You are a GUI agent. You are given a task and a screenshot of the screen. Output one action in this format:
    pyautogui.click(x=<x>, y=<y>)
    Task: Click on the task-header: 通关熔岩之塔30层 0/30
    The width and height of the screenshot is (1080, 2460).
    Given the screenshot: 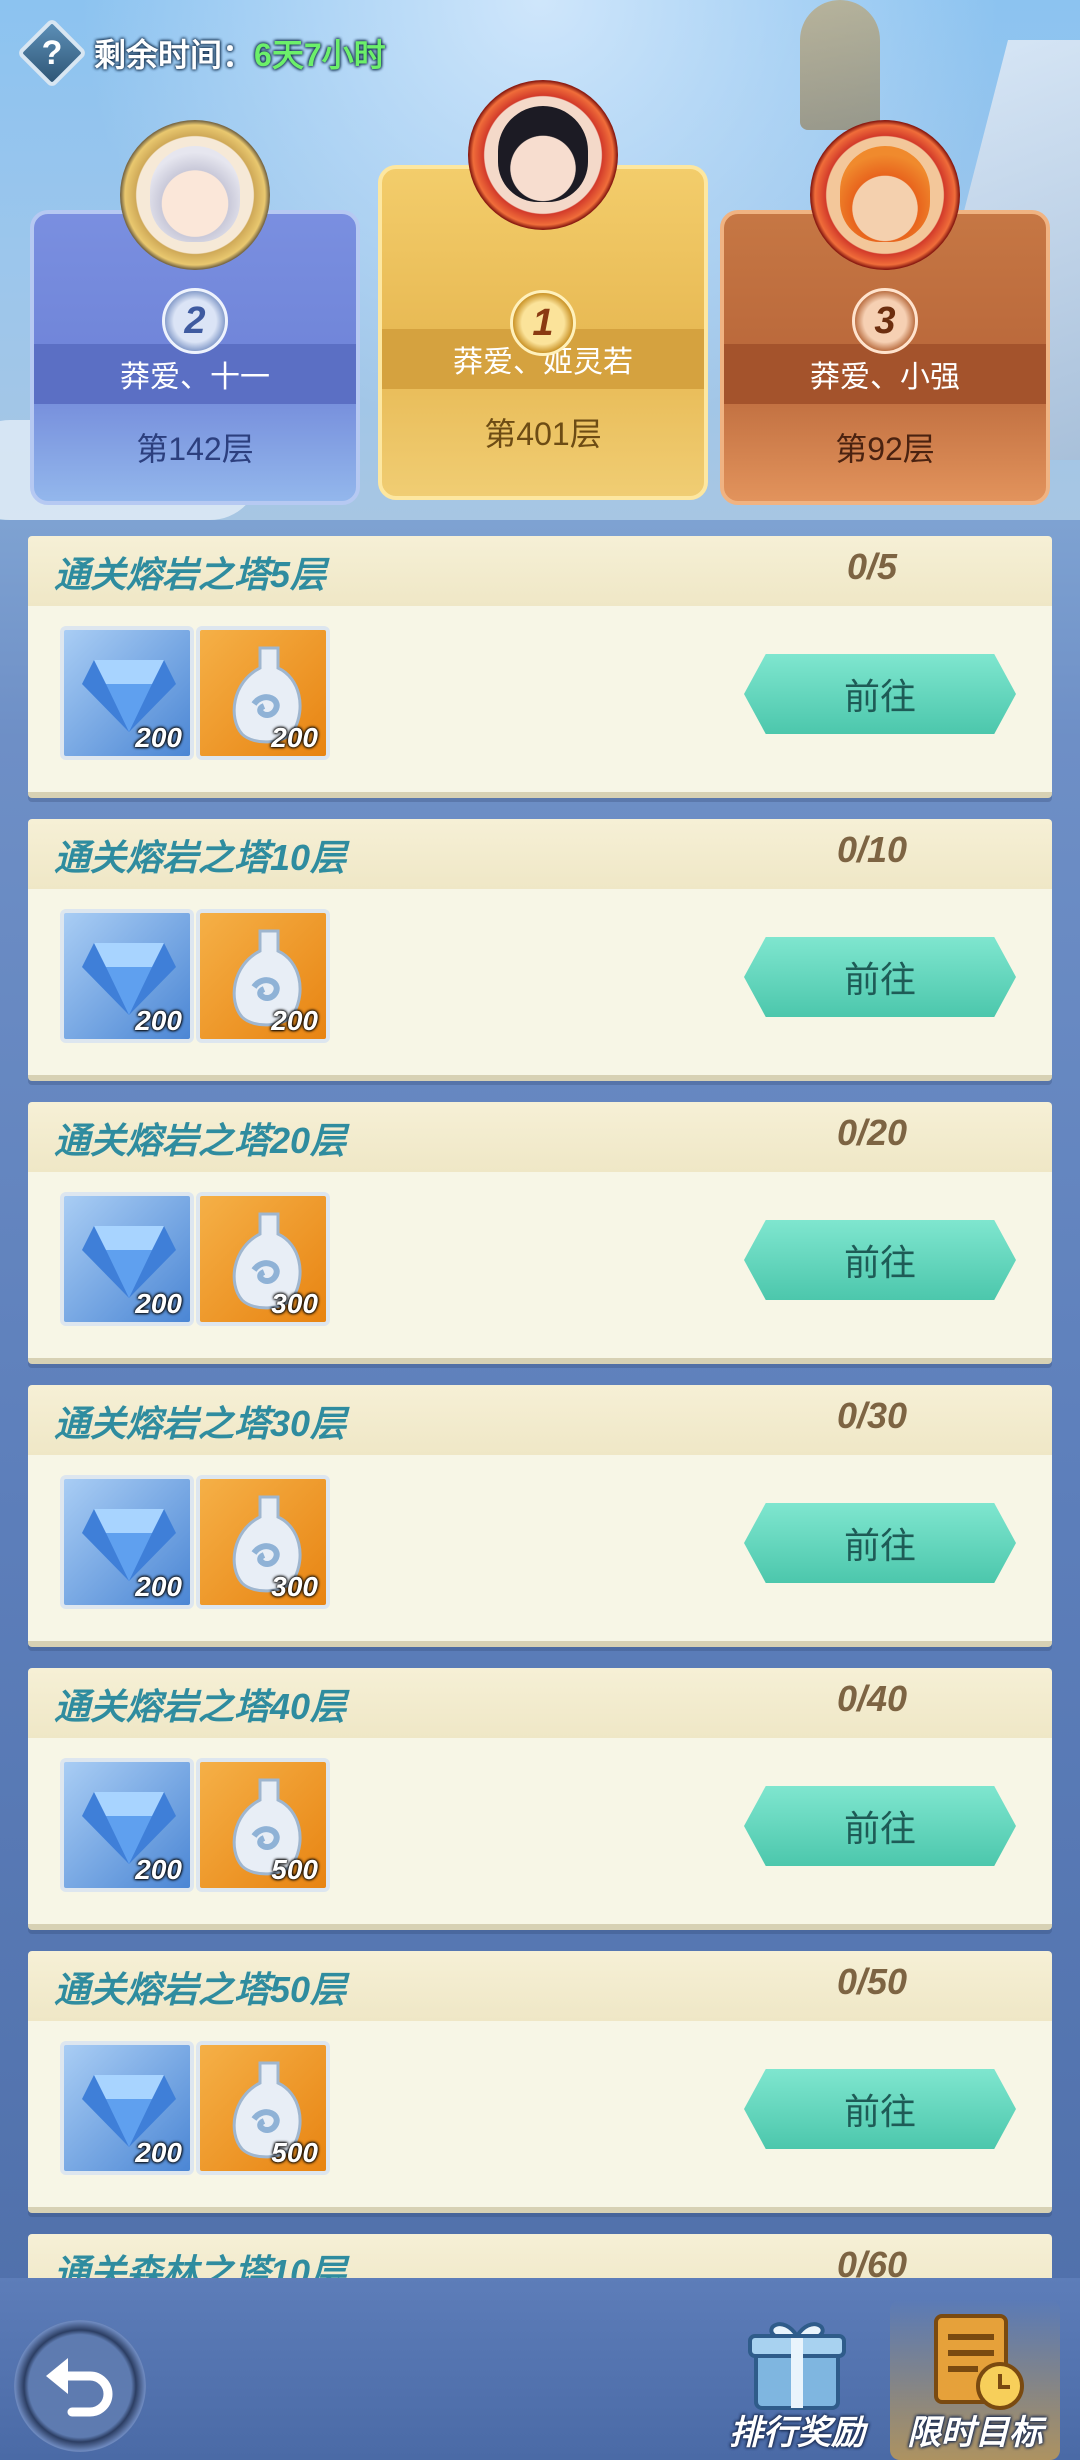 What is the action you would take?
    pyautogui.click(x=540, y=1420)
    